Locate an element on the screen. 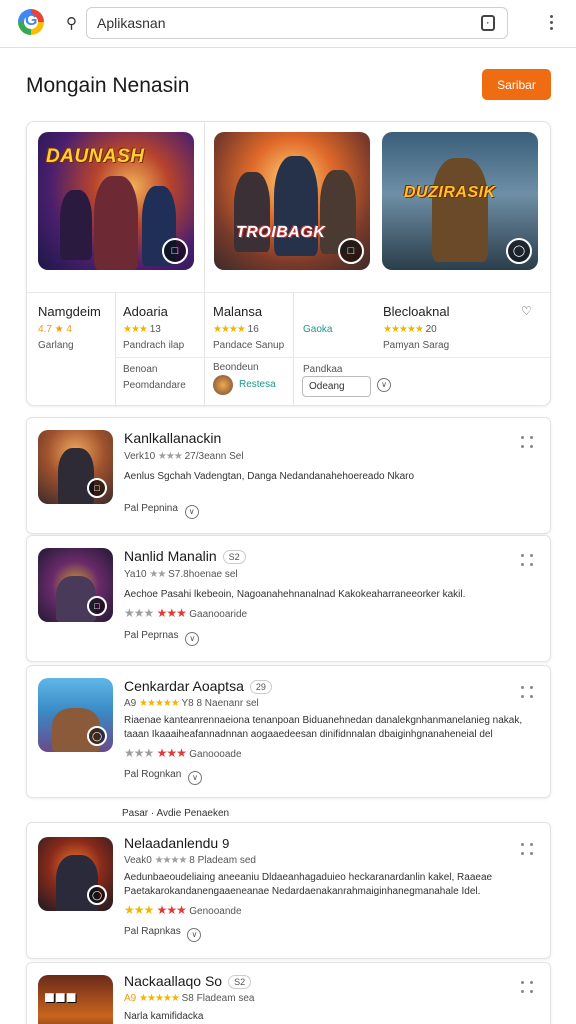 The image size is (576, 1024). featured-image-title: TROIBAGK is located at coordinates (281, 232).